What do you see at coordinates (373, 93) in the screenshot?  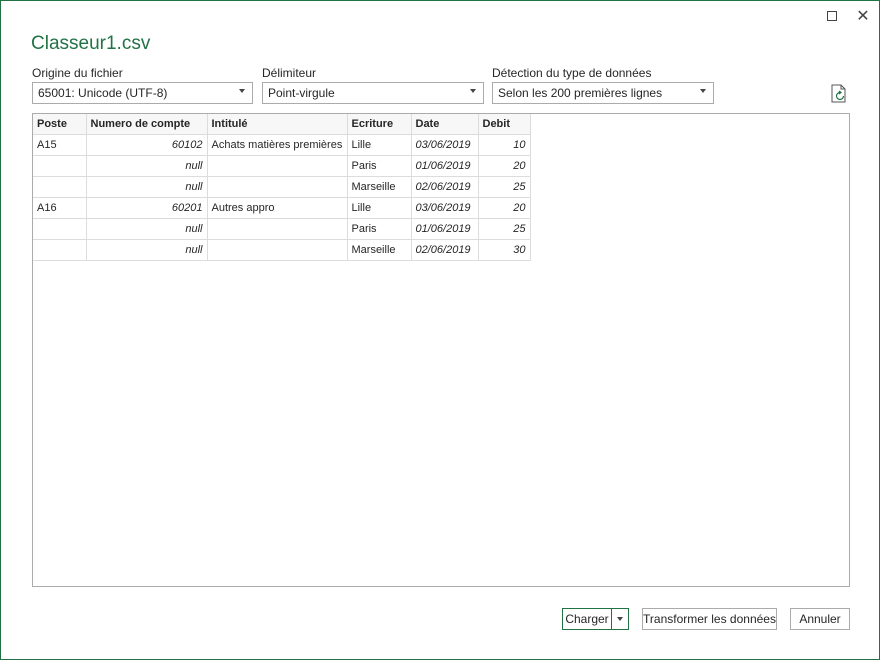 I see `delimiter-select: Point-virgule` at bounding box center [373, 93].